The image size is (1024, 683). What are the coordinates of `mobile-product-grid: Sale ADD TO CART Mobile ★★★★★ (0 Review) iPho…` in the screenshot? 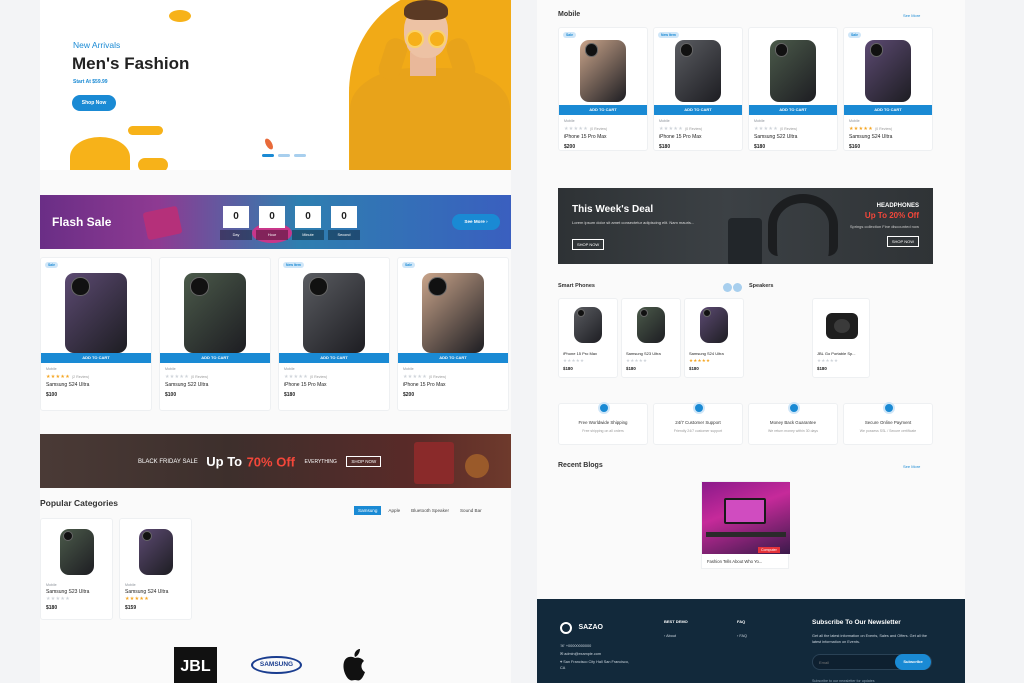 It's located at (746, 89).